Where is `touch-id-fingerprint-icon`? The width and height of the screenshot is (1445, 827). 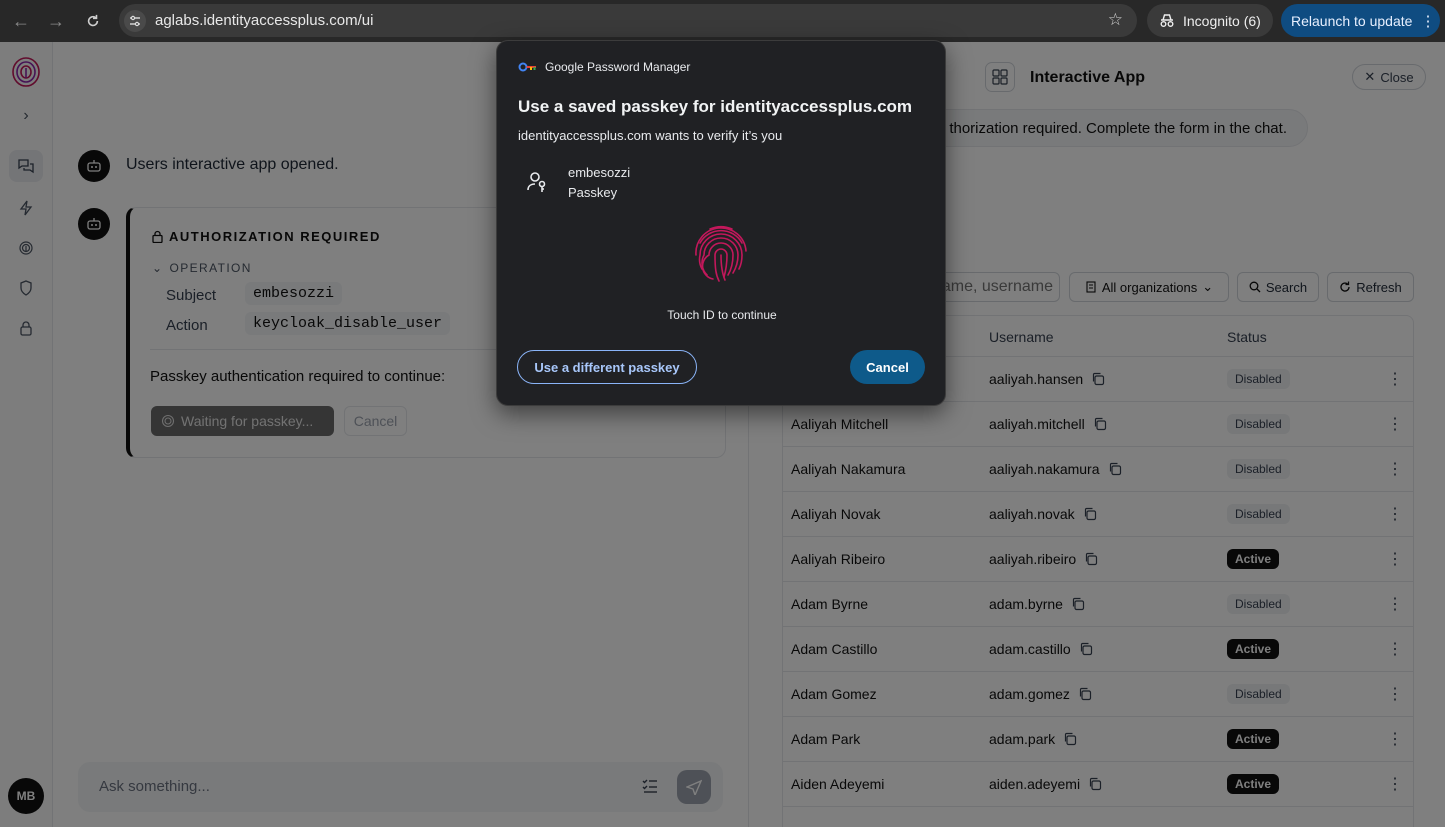 touch-id-fingerprint-icon is located at coordinates (721, 253).